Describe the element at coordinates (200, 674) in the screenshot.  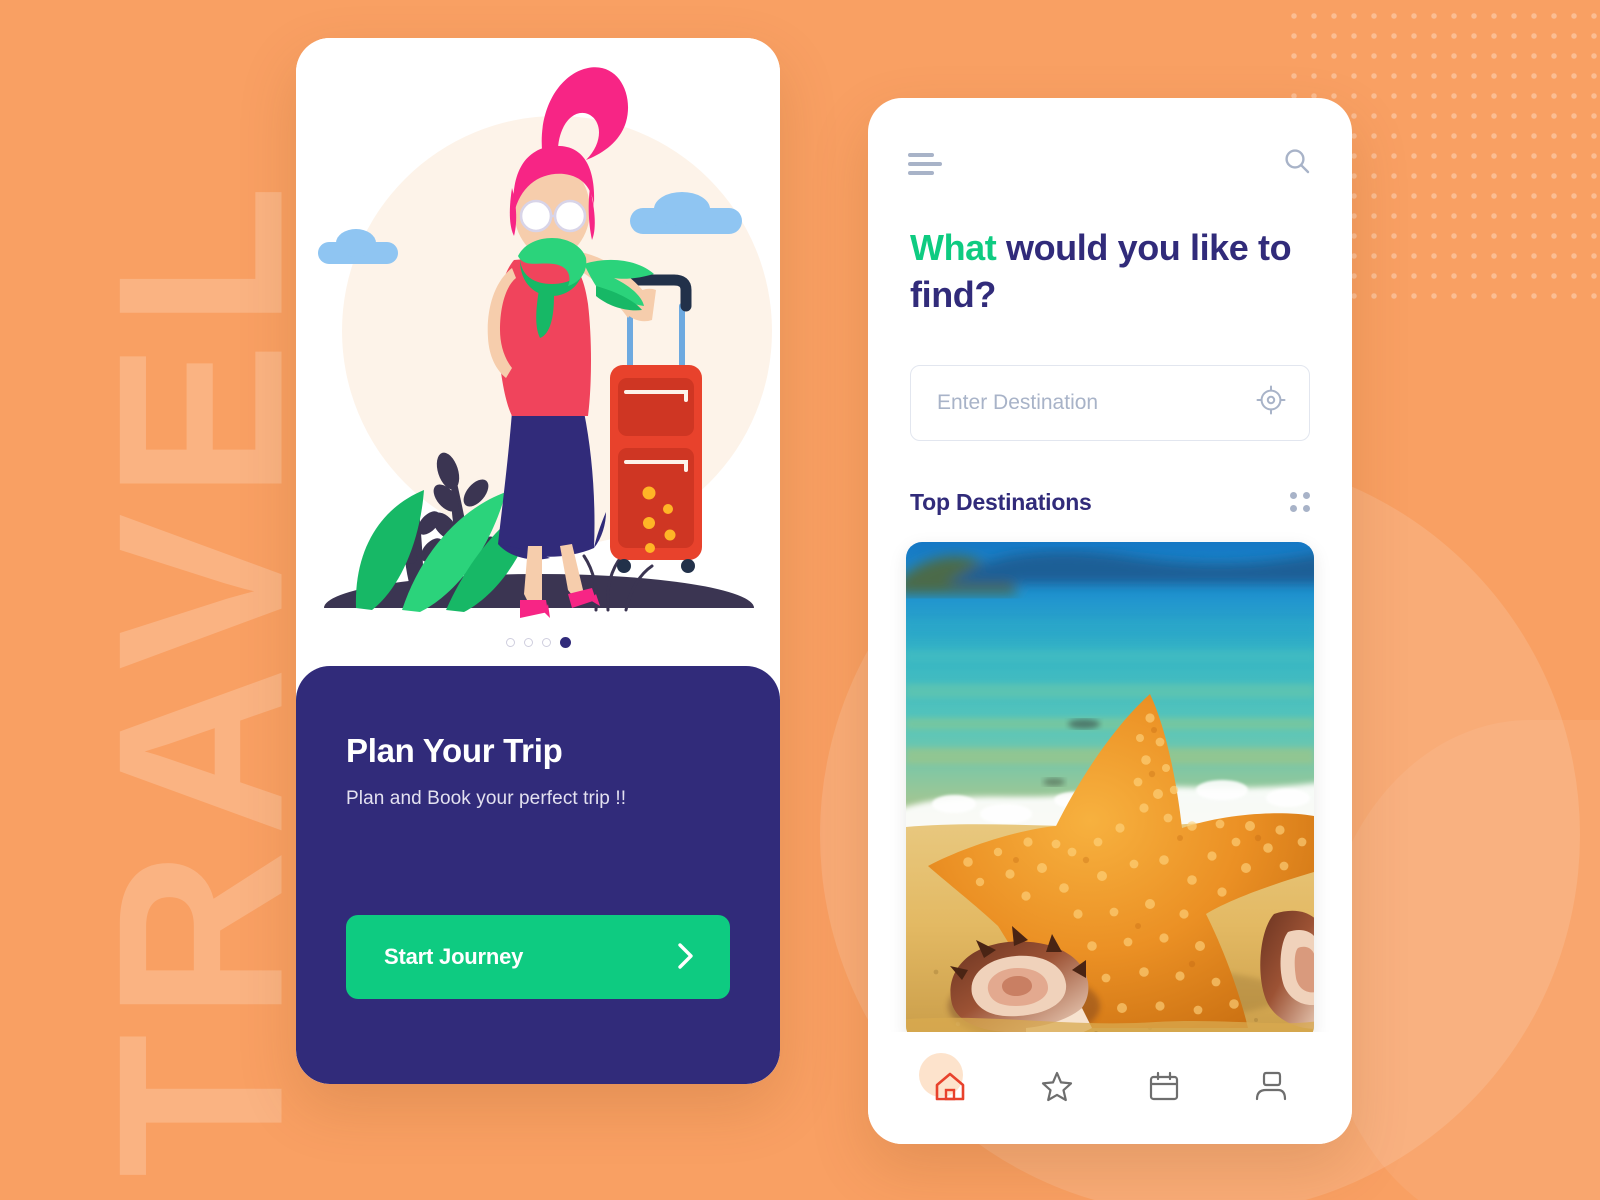
I see `background-watermark-travel: TRAVEL` at that location.